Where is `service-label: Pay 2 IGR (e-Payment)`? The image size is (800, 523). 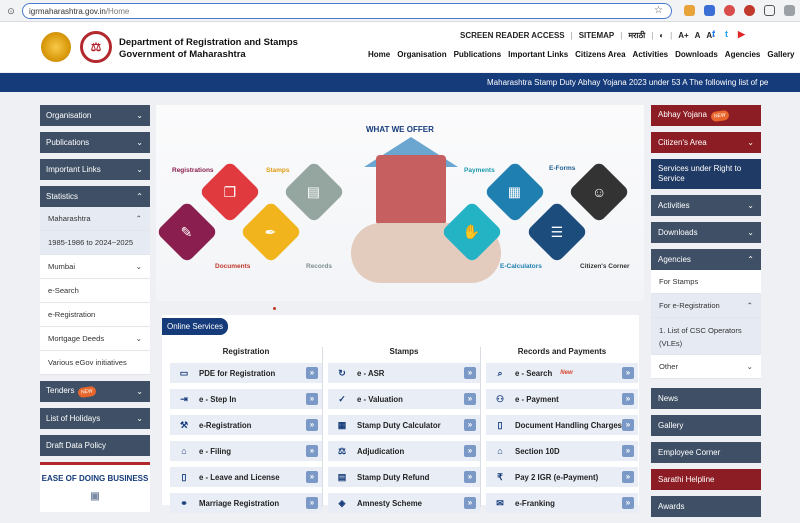 service-label: Pay 2 IGR (e-Payment) is located at coordinates (557, 477).